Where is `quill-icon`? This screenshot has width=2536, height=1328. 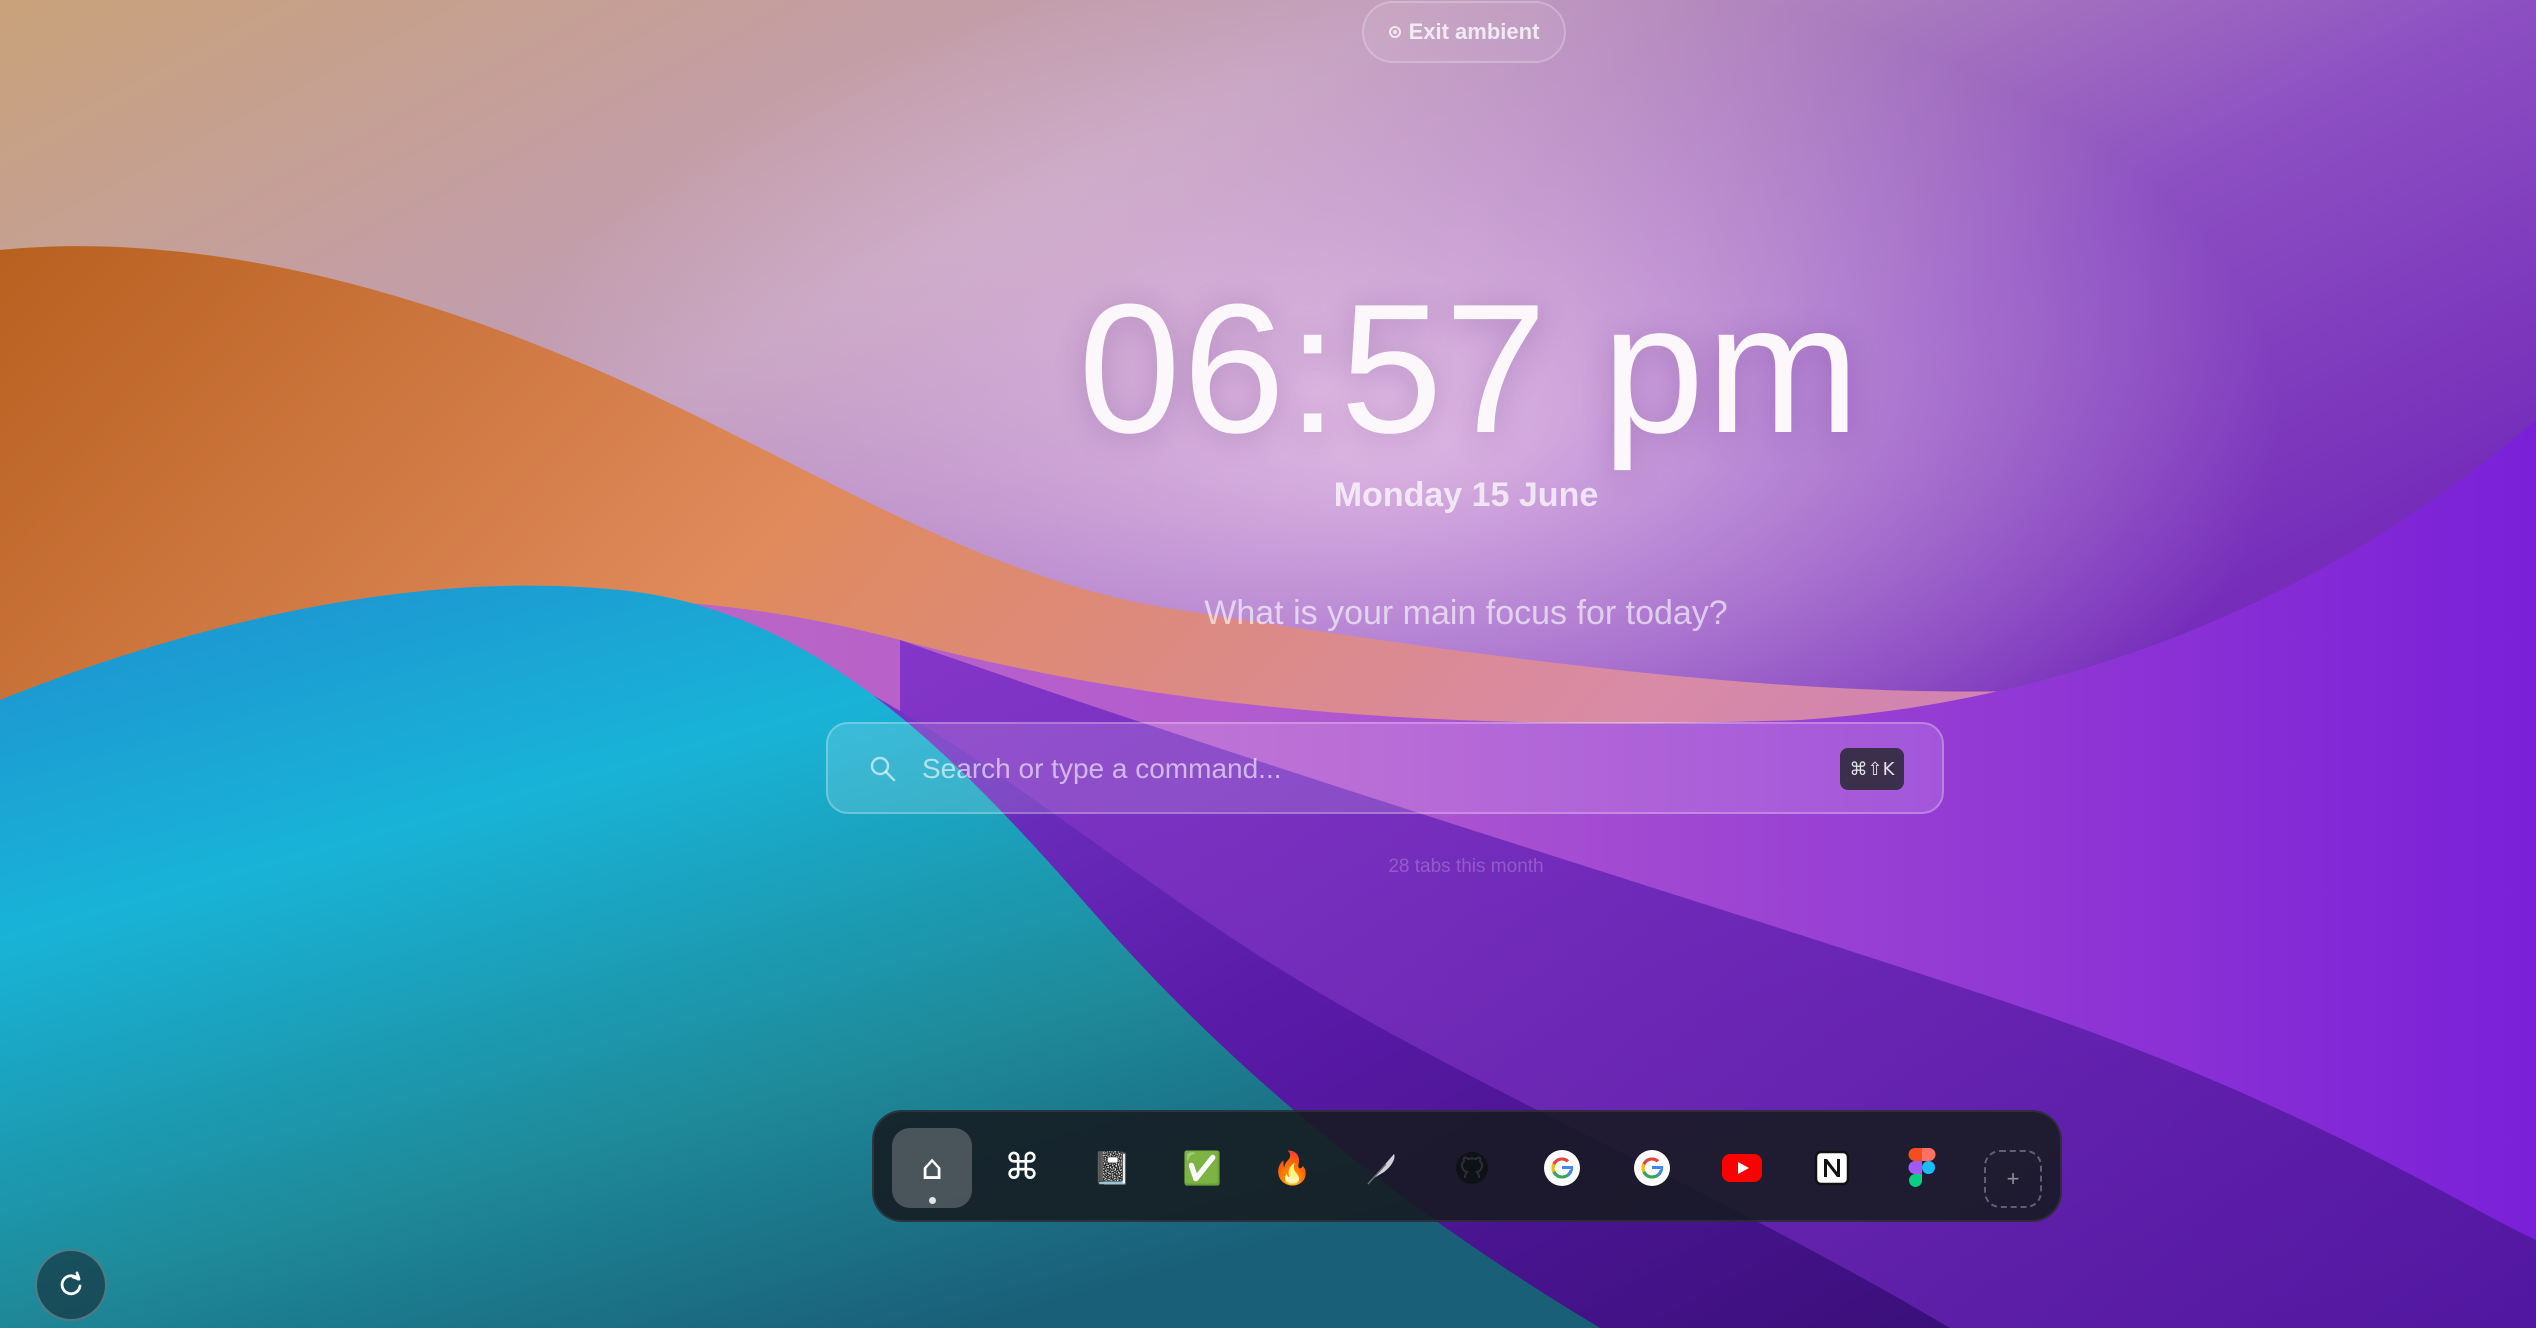 quill-icon is located at coordinates (1381, 1169).